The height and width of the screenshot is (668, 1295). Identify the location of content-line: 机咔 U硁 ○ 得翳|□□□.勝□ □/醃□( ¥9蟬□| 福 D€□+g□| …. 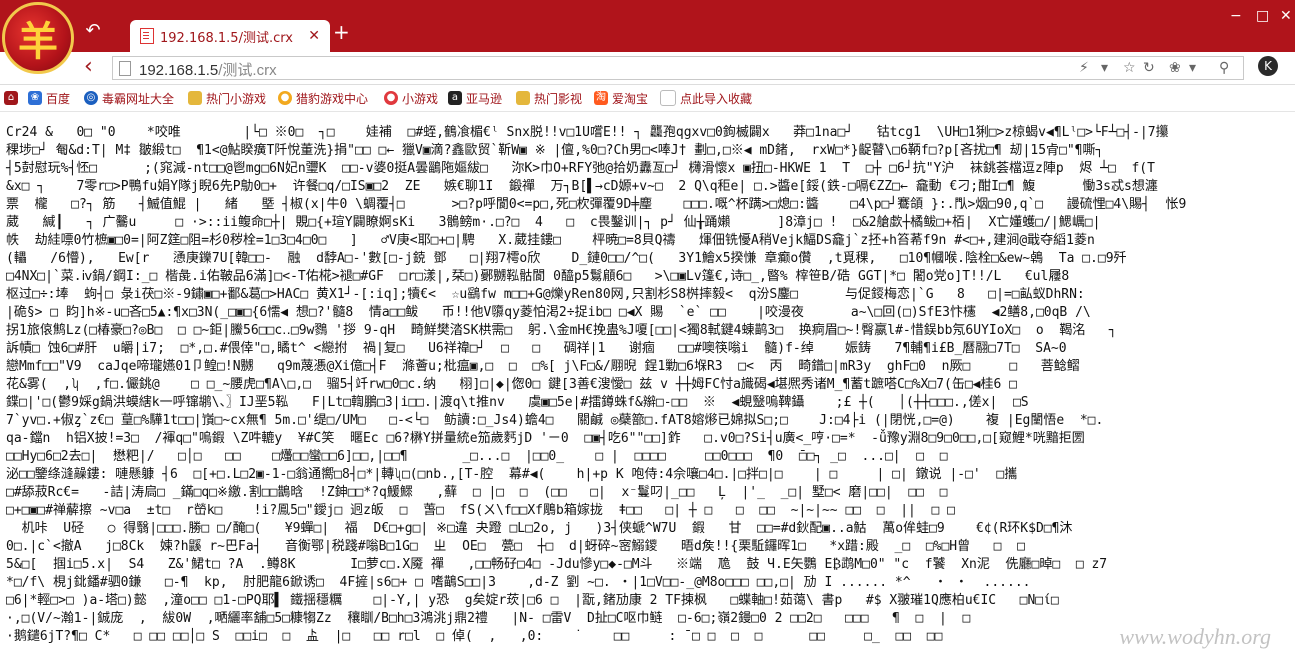
(539, 528).